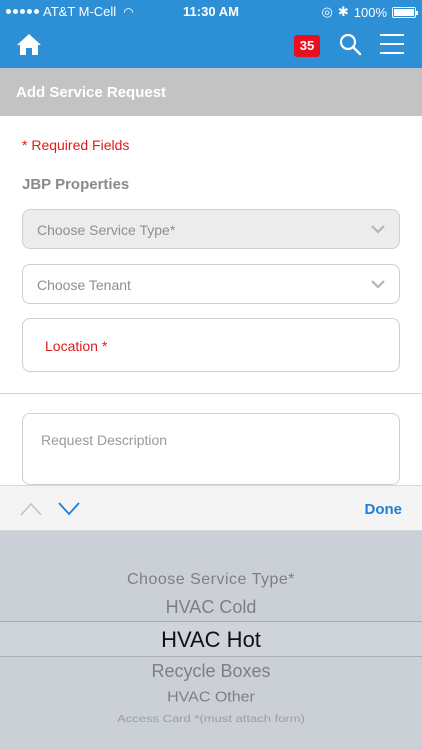  Describe the element at coordinates (405, 12) in the screenshot. I see `battery-icon` at that location.